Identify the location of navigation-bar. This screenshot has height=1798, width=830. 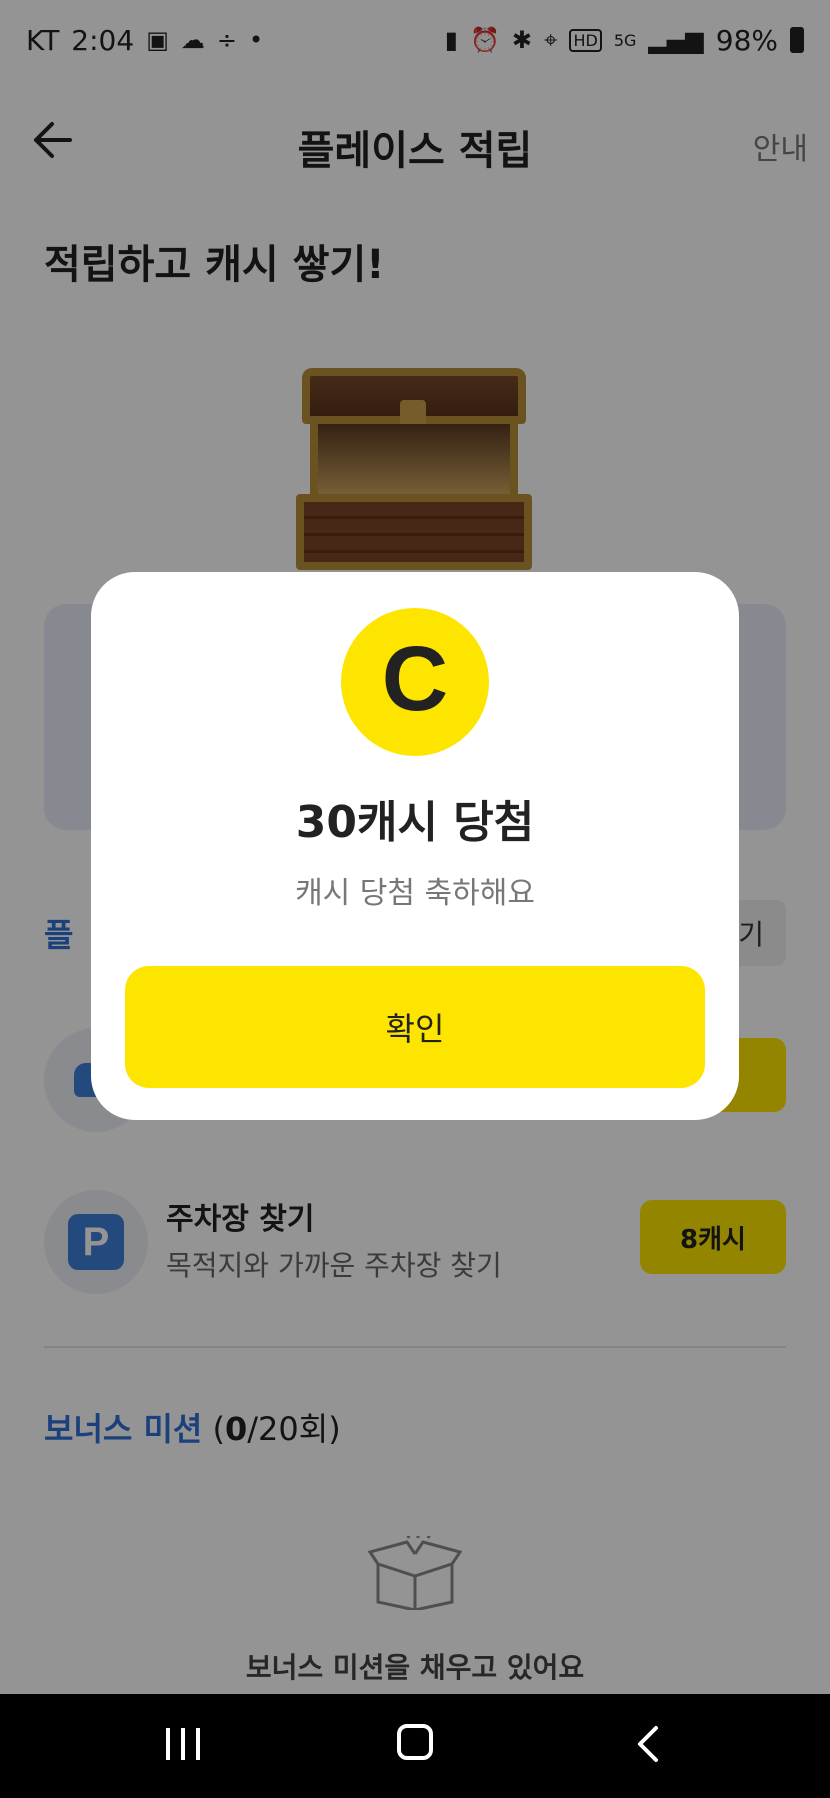
(415, 1746).